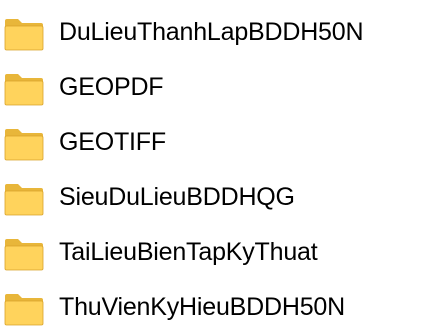 The height and width of the screenshot is (333, 441). What do you see at coordinates (202, 307) in the screenshot?
I see `folder-name: ThuVienKyHieuBDDH50N` at bounding box center [202, 307].